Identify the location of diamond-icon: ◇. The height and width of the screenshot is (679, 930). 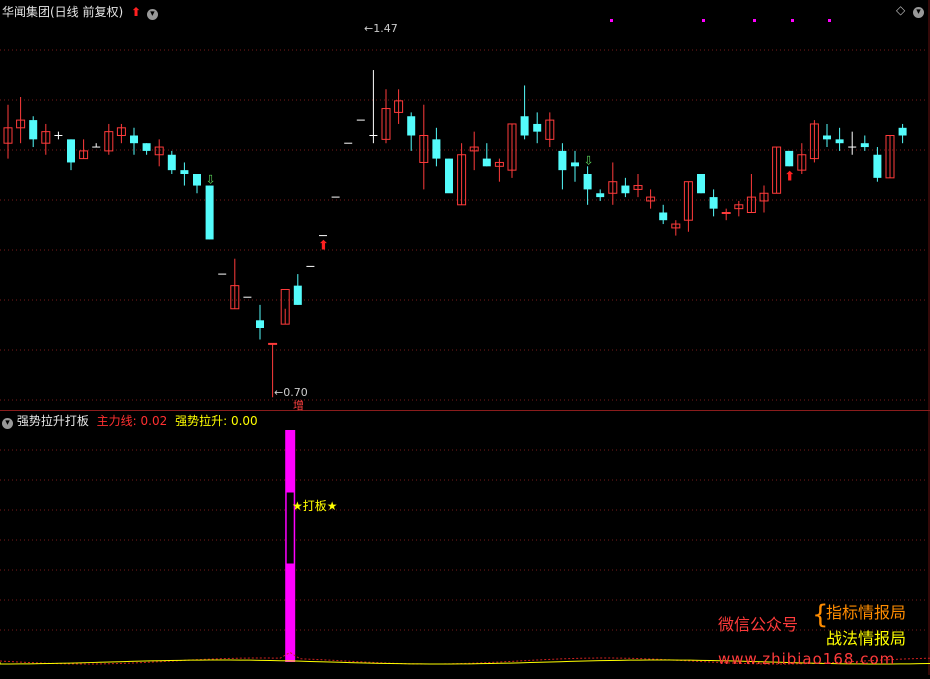
(900, 10).